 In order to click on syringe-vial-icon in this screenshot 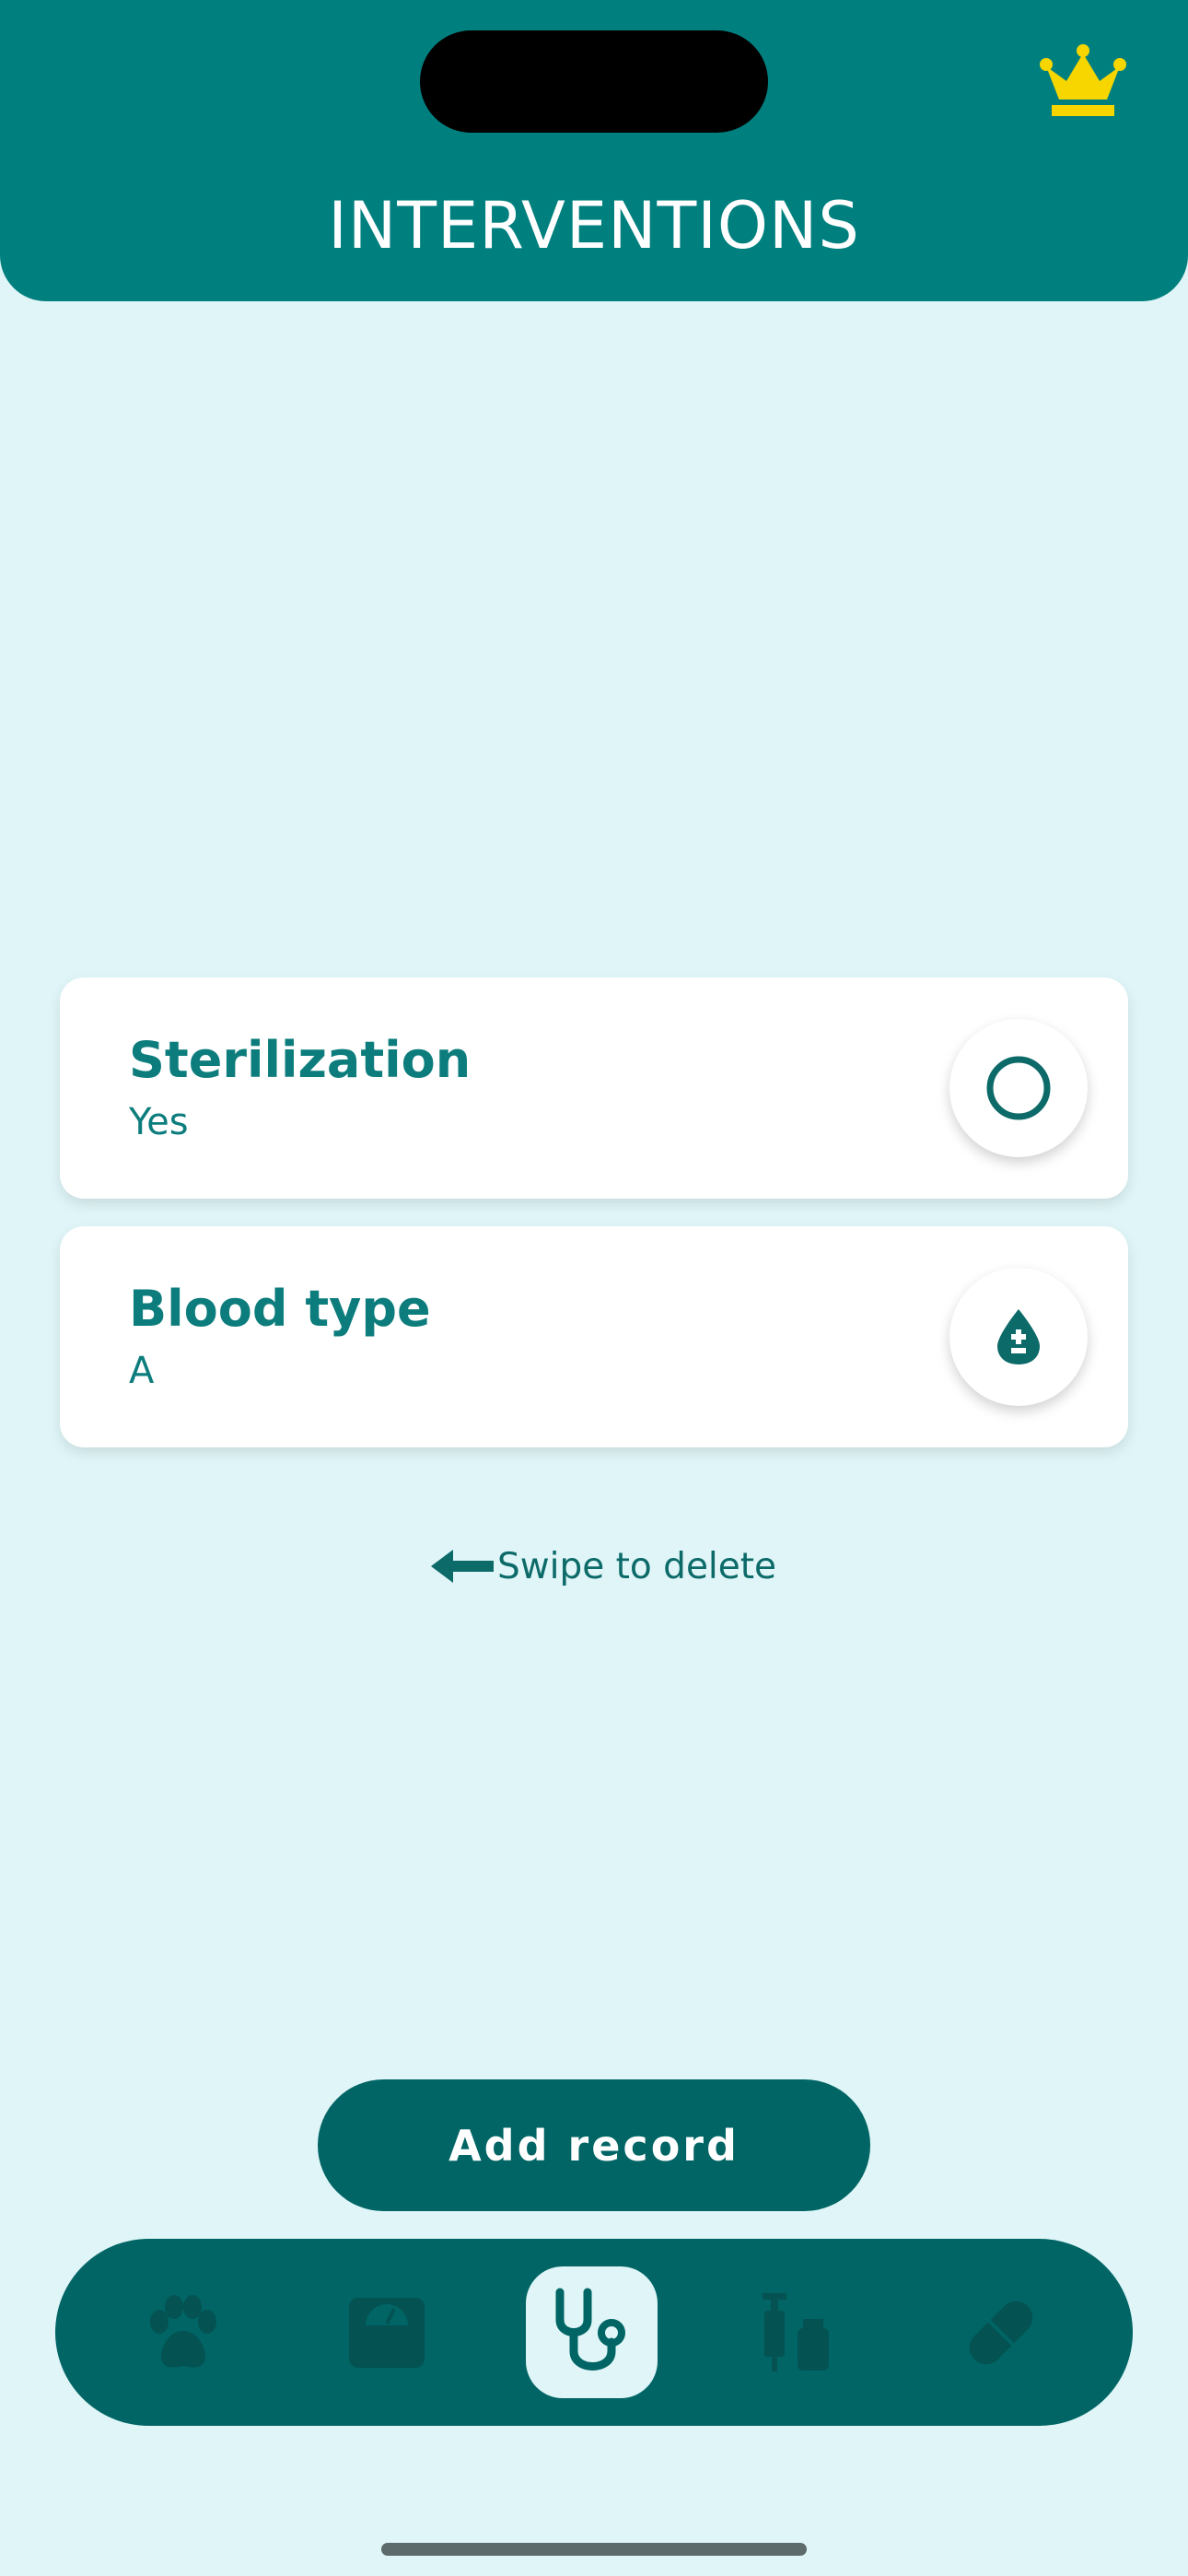, I will do `click(795, 2331)`.